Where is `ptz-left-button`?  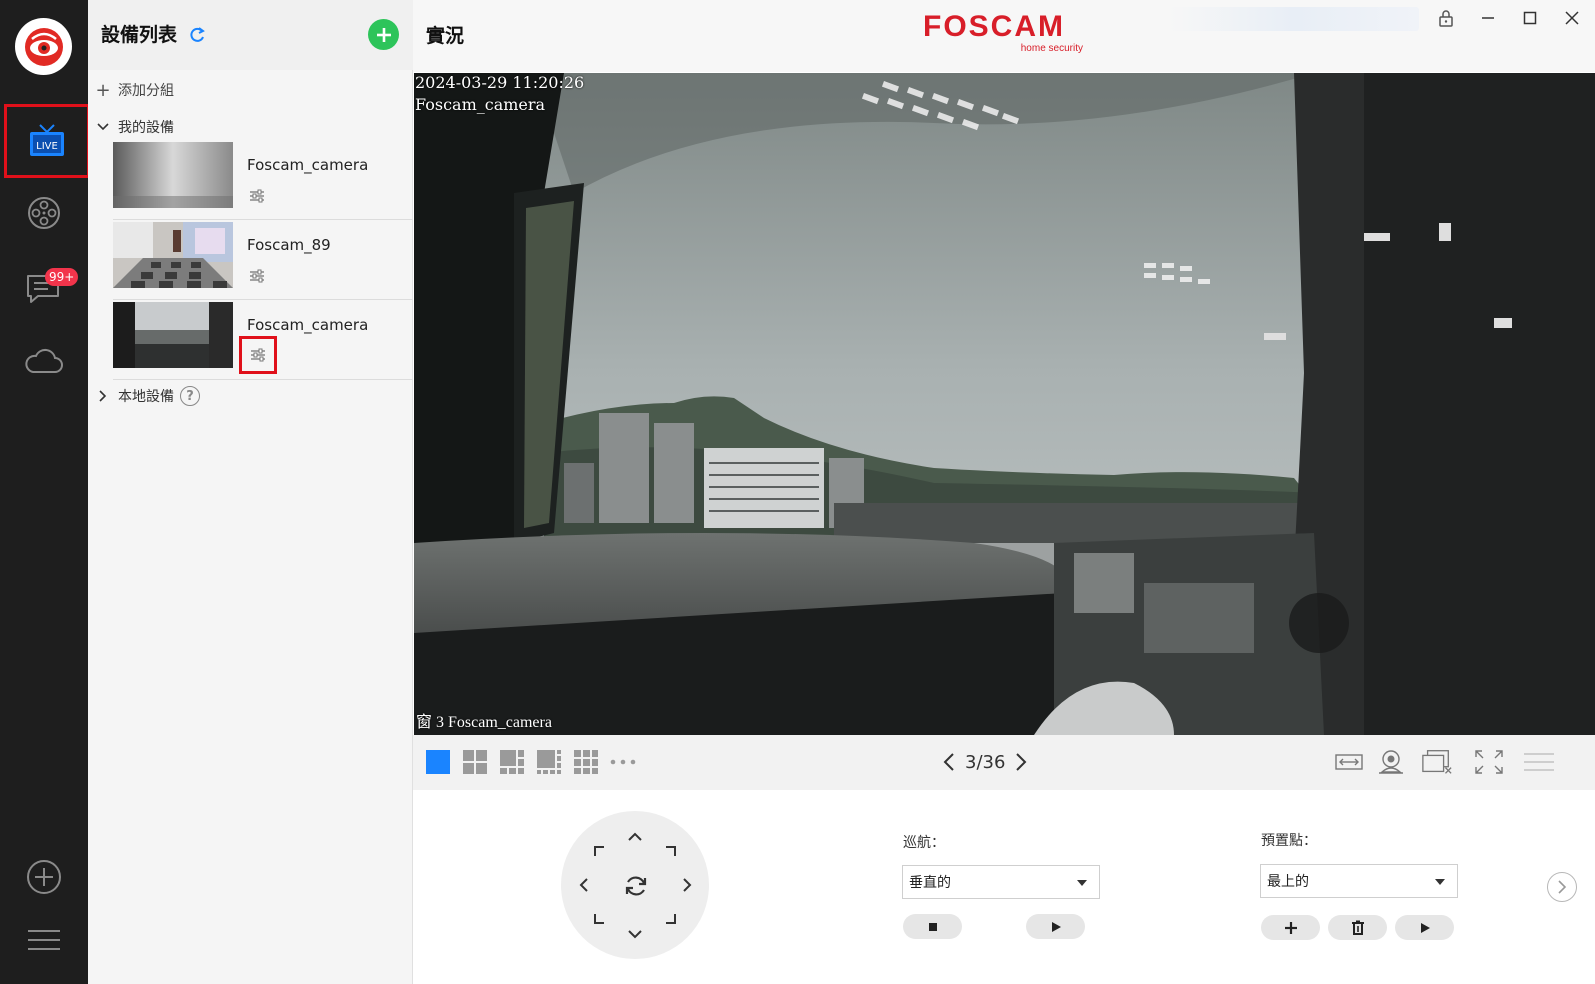
ptz-left-button is located at coordinates (583, 885).